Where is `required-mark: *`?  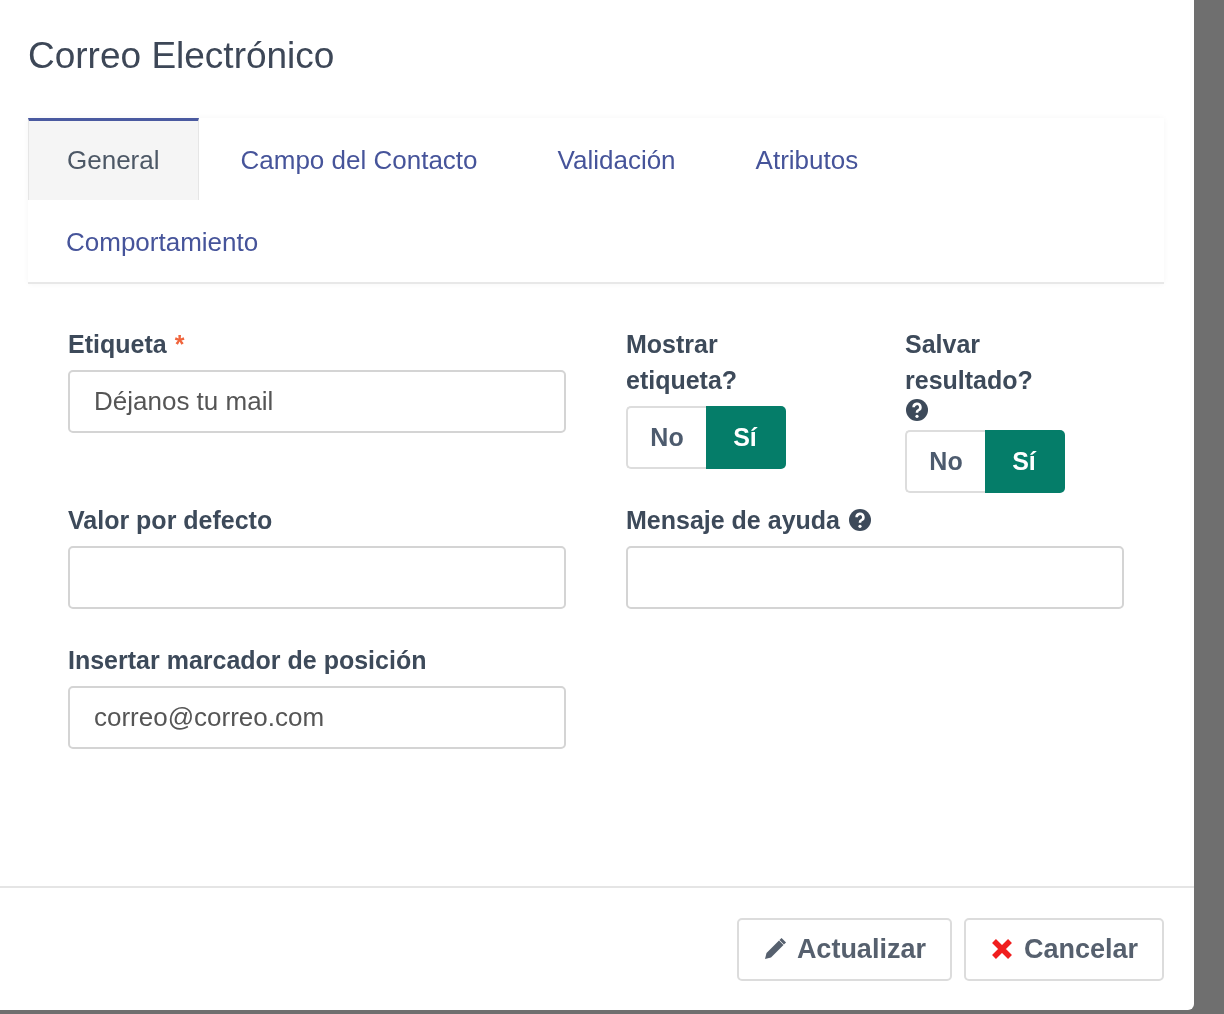
required-mark: * is located at coordinates (179, 344).